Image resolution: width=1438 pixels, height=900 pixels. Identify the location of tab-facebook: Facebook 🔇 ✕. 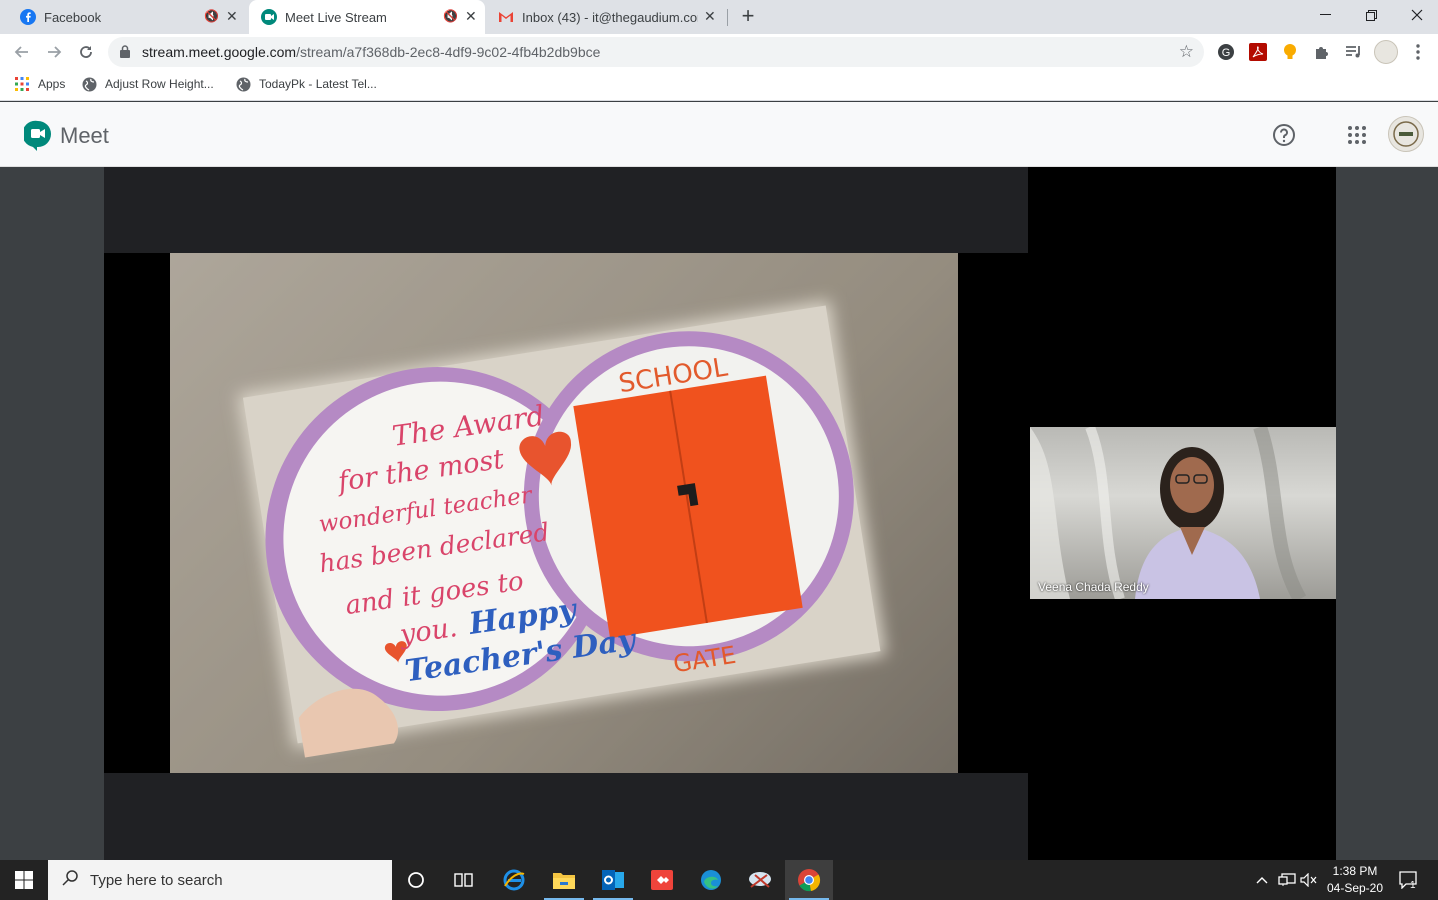
(123, 17).